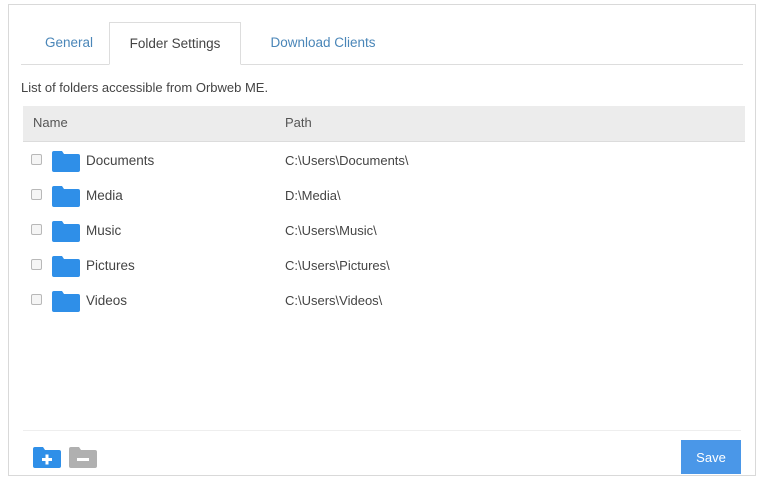 The image size is (759, 482). What do you see at coordinates (347, 160) in the screenshot?
I see `folder-path: C:\Users\Documents\` at bounding box center [347, 160].